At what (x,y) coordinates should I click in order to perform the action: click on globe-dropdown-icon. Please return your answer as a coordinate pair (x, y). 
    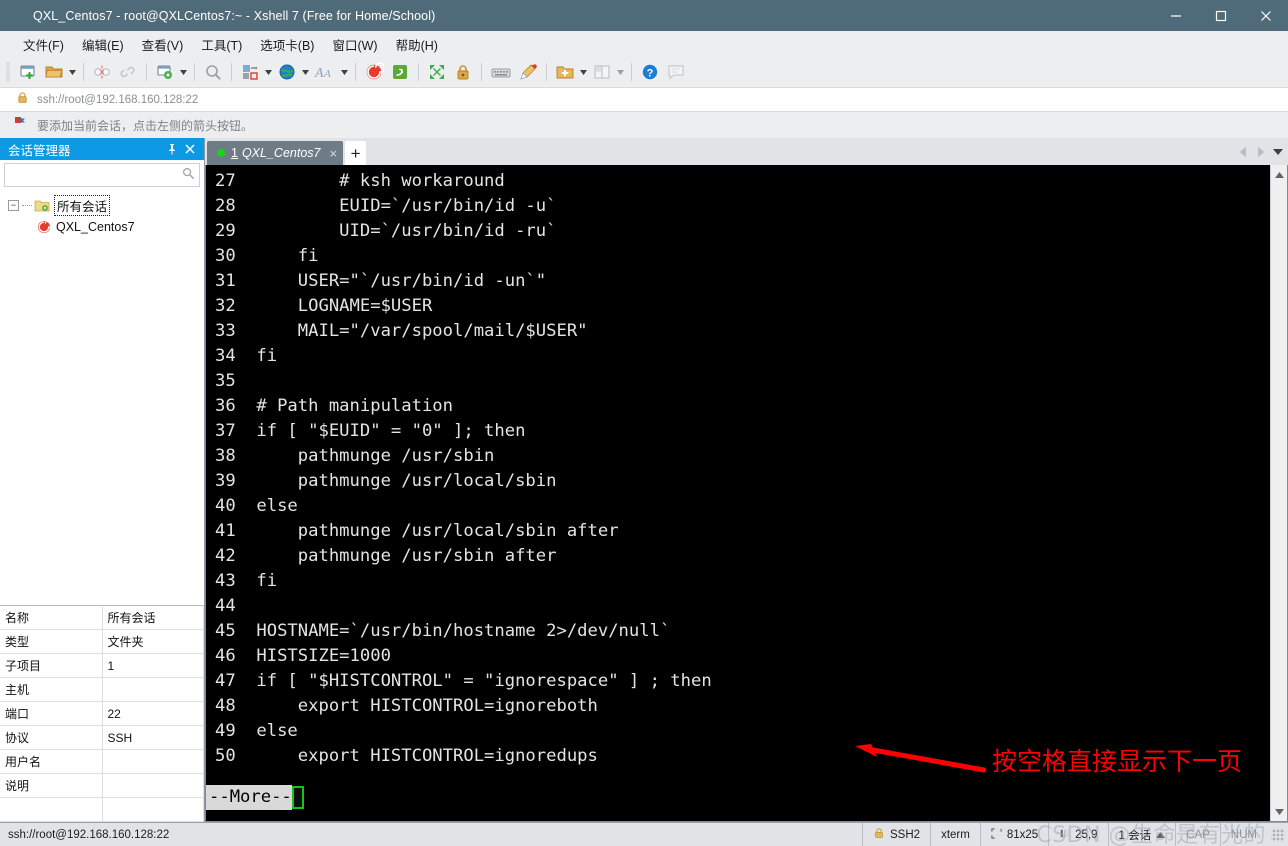
    Looking at the image, I should click on (305, 72).